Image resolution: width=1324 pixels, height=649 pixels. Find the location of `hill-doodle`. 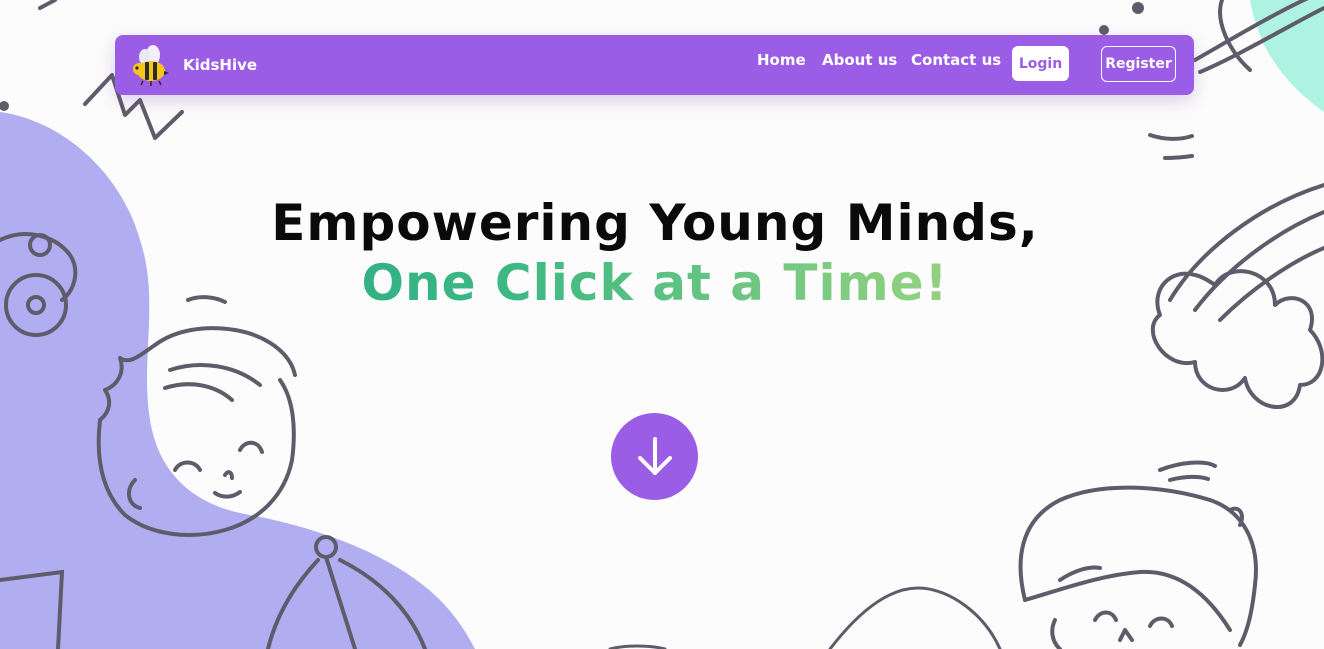

hill-doodle is located at coordinates (805, 617).